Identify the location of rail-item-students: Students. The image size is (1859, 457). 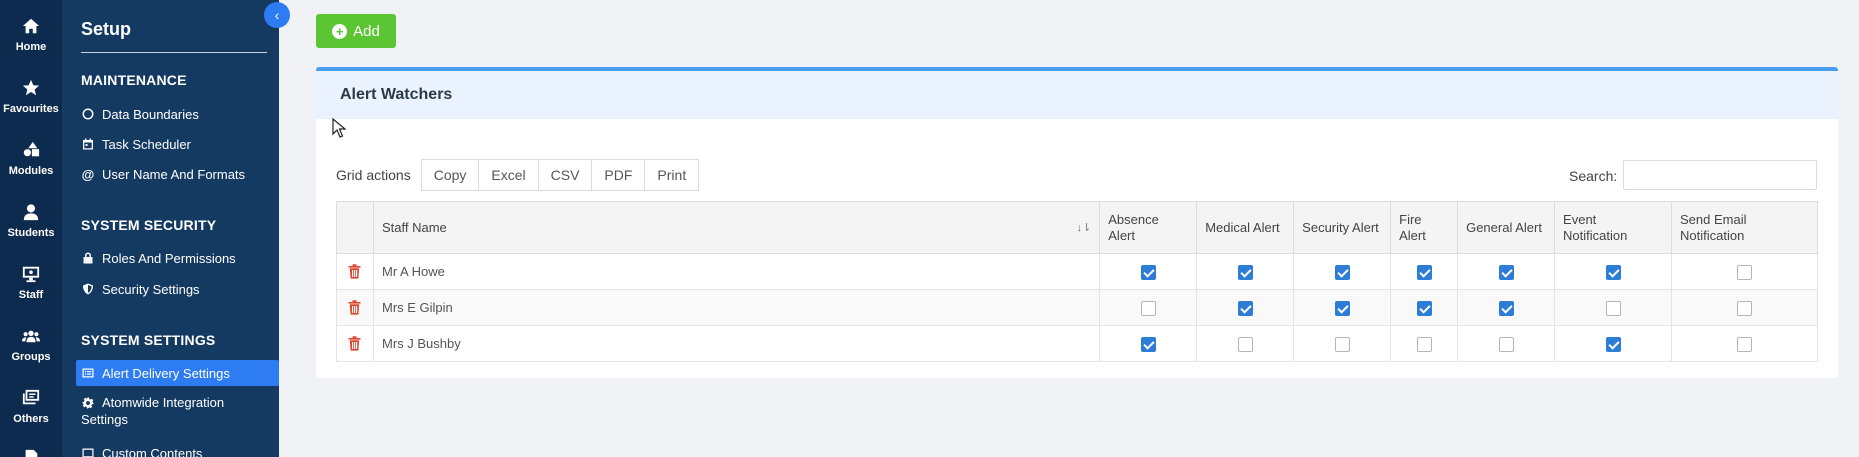
(31, 221).